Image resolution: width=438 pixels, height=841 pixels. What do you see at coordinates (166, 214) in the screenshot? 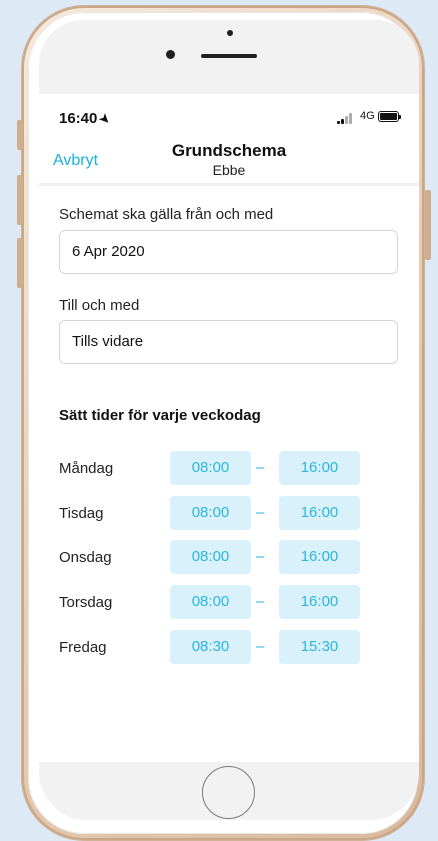
I see `start-date-label: Schemat ska gälla från och med` at bounding box center [166, 214].